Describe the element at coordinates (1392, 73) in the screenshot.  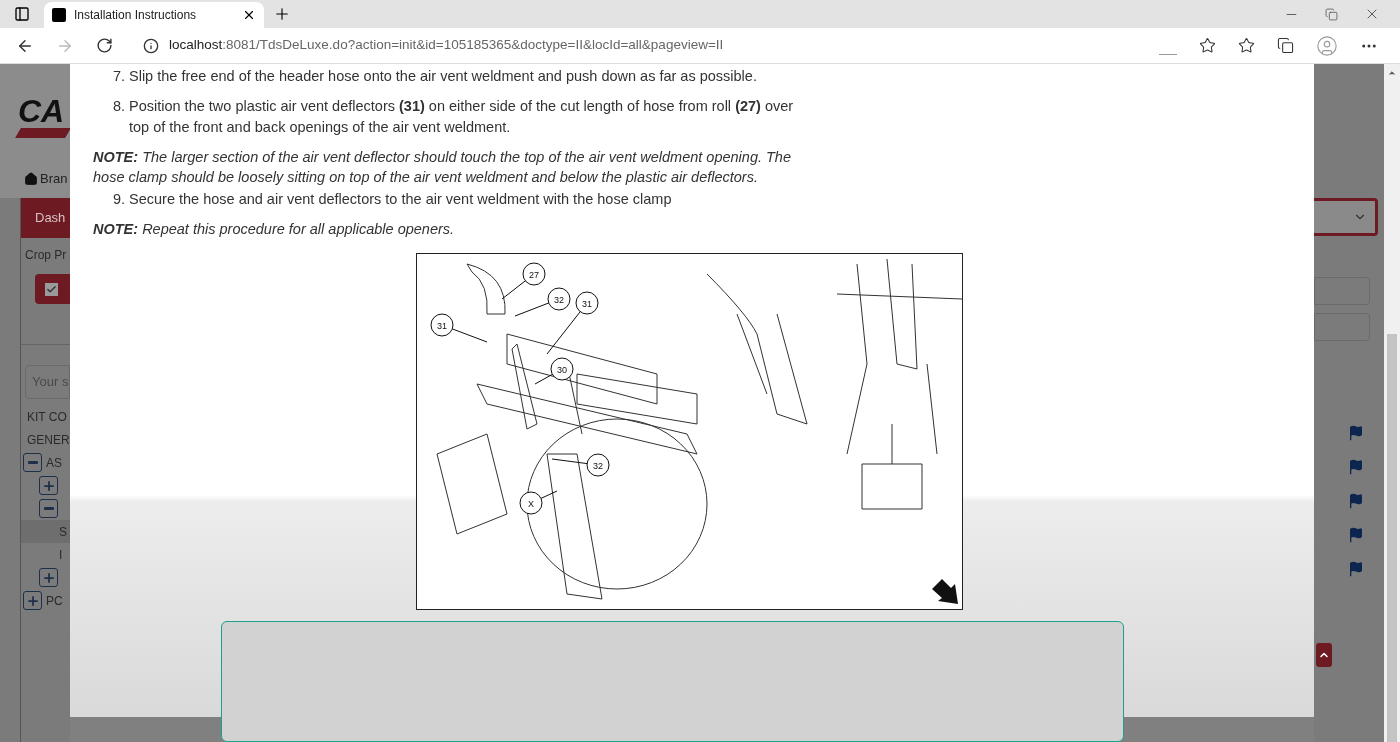
I see `scroll-up-icon` at that location.